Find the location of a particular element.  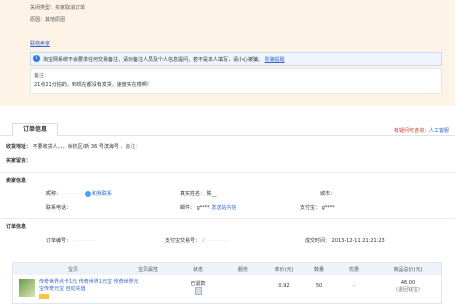

order-section-title: 订单信息 is located at coordinates (16, 227).